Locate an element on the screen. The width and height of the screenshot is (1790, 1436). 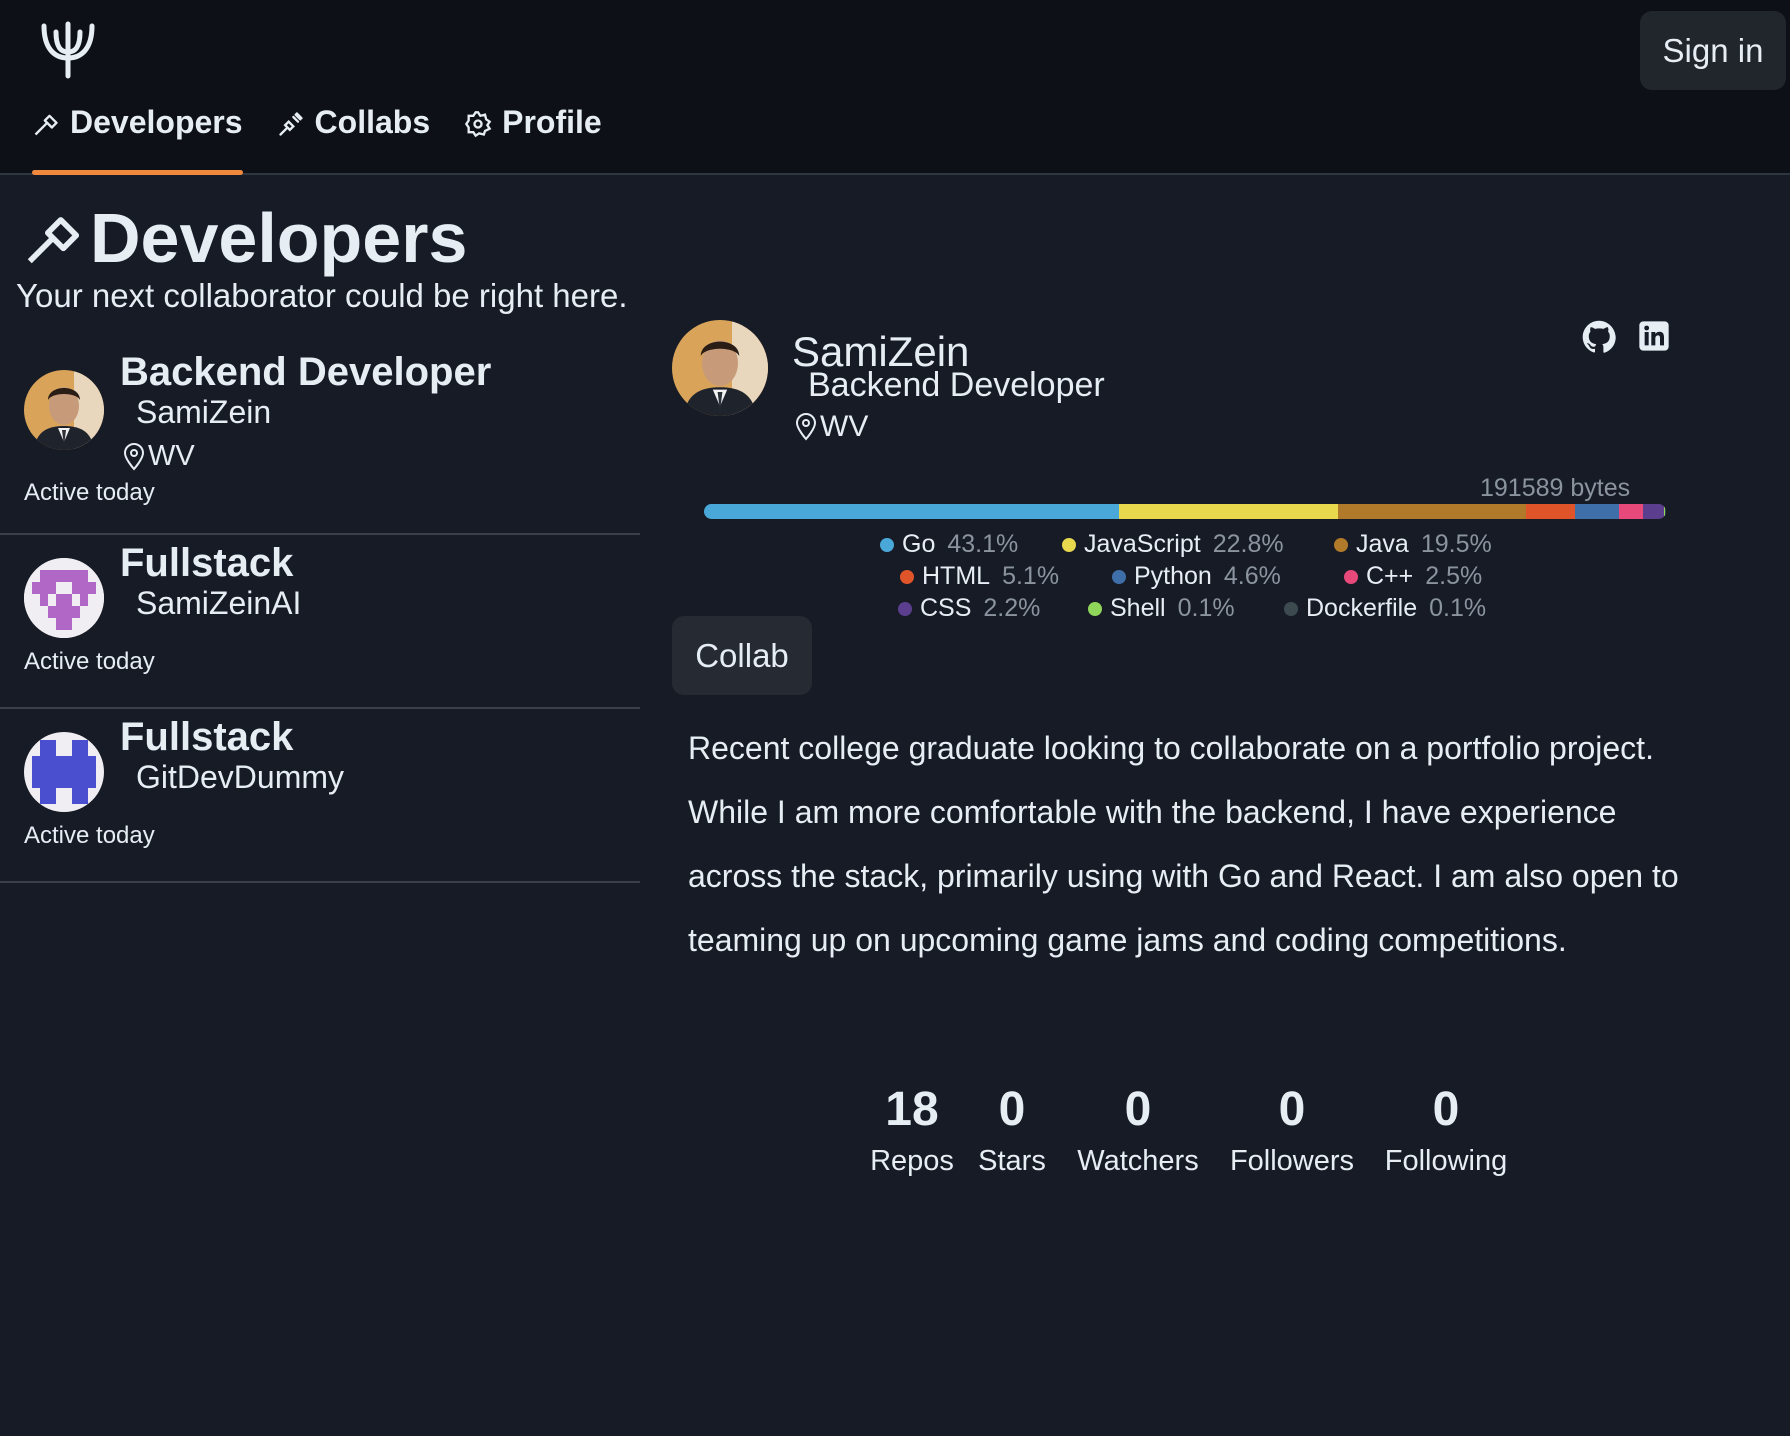
sign-in-button: Sign in is located at coordinates (1713, 50).